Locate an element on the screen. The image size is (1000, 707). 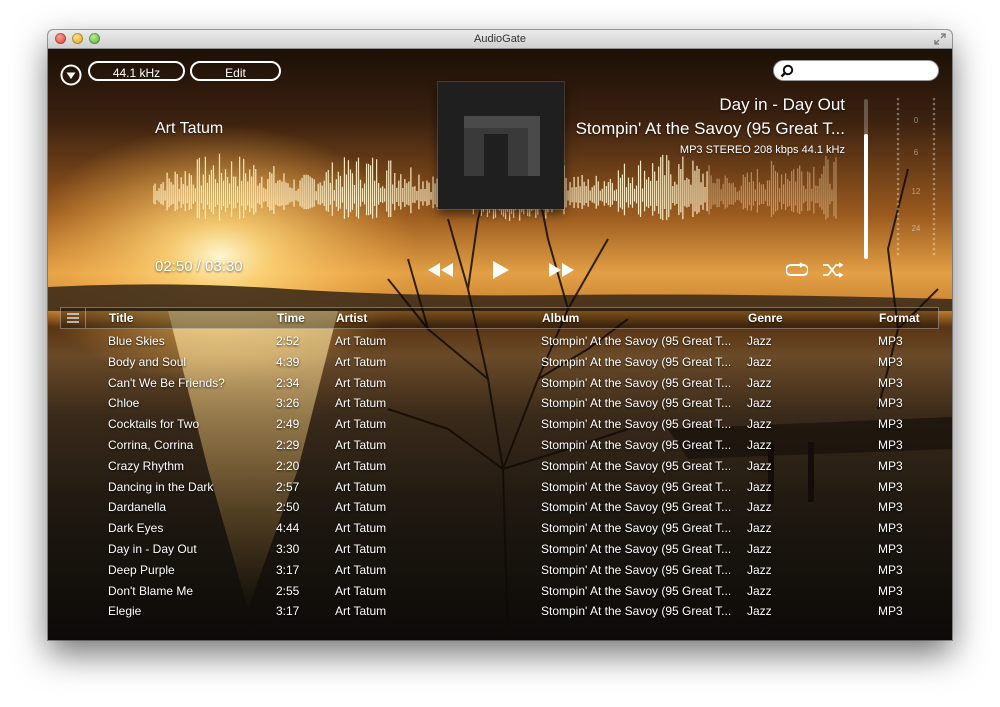
track-time: 2:52 is located at coordinates (288, 341).